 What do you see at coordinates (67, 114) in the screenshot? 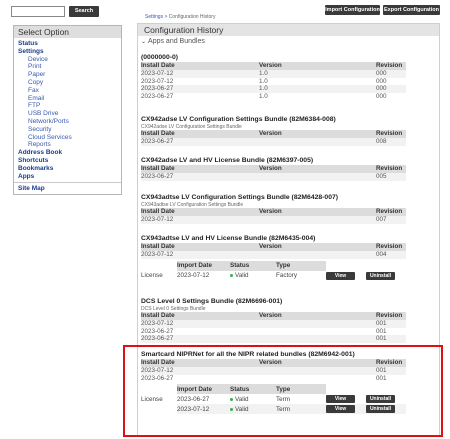
I see `sidebar-item-usb-drive: USB Drive` at bounding box center [67, 114].